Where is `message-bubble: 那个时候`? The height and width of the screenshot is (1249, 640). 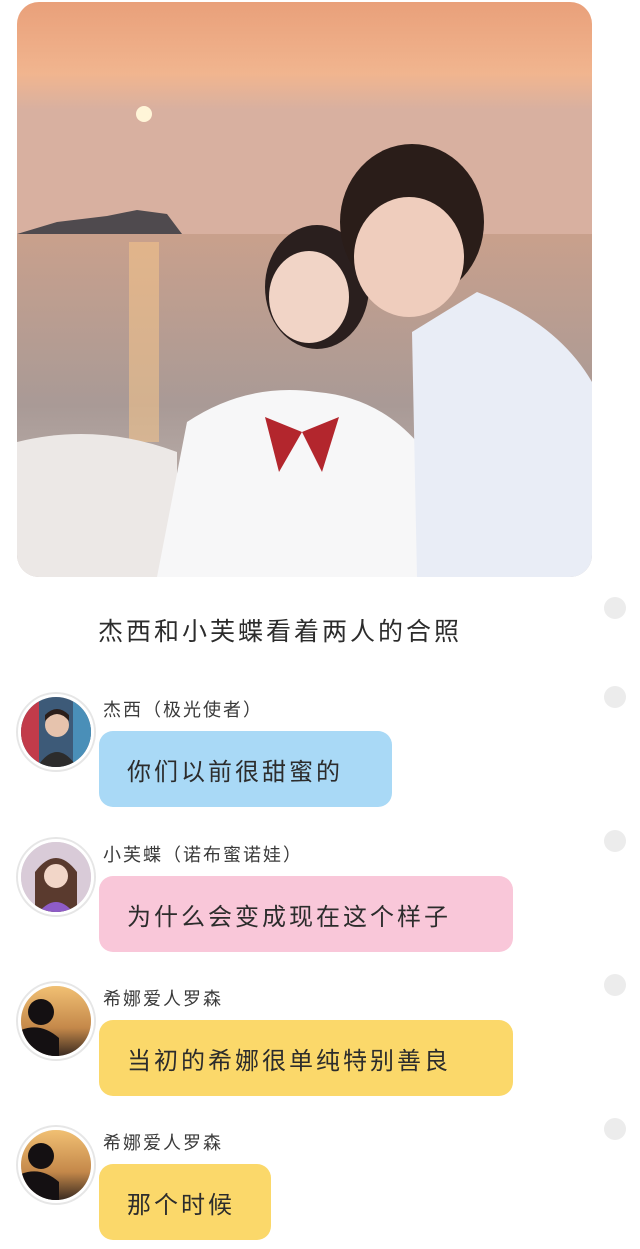 message-bubble: 那个时候 is located at coordinates (185, 1202).